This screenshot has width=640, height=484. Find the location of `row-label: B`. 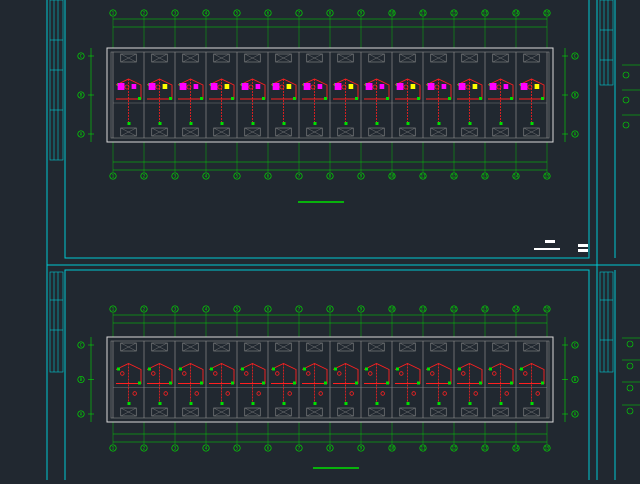

row-label: B is located at coordinates (575, 379).